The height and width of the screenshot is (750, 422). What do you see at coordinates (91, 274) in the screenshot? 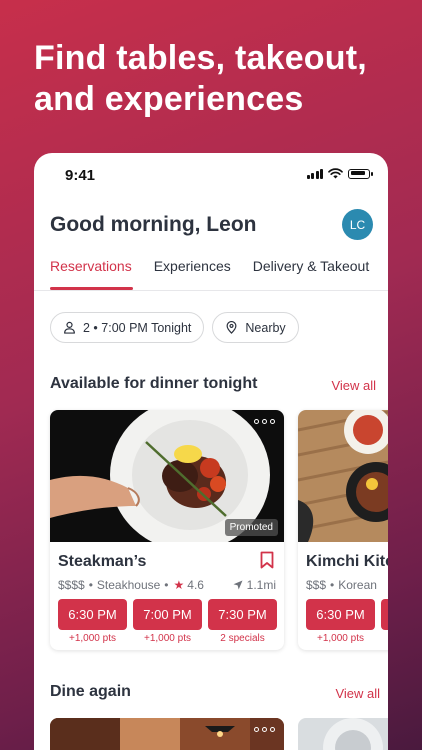
I see `tab-reservations: Reservations` at bounding box center [91, 274].